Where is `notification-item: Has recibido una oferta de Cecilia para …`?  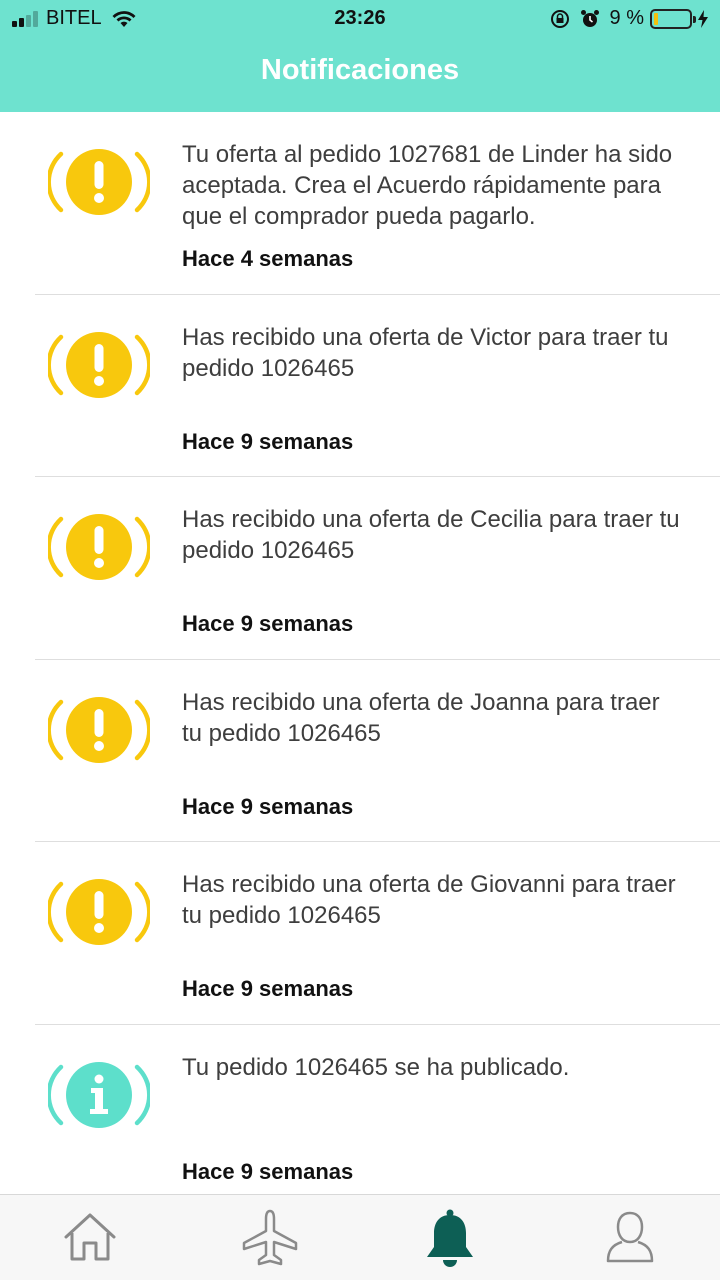
notification-item: Has recibido una oferta de Cecilia para … is located at coordinates (360, 568).